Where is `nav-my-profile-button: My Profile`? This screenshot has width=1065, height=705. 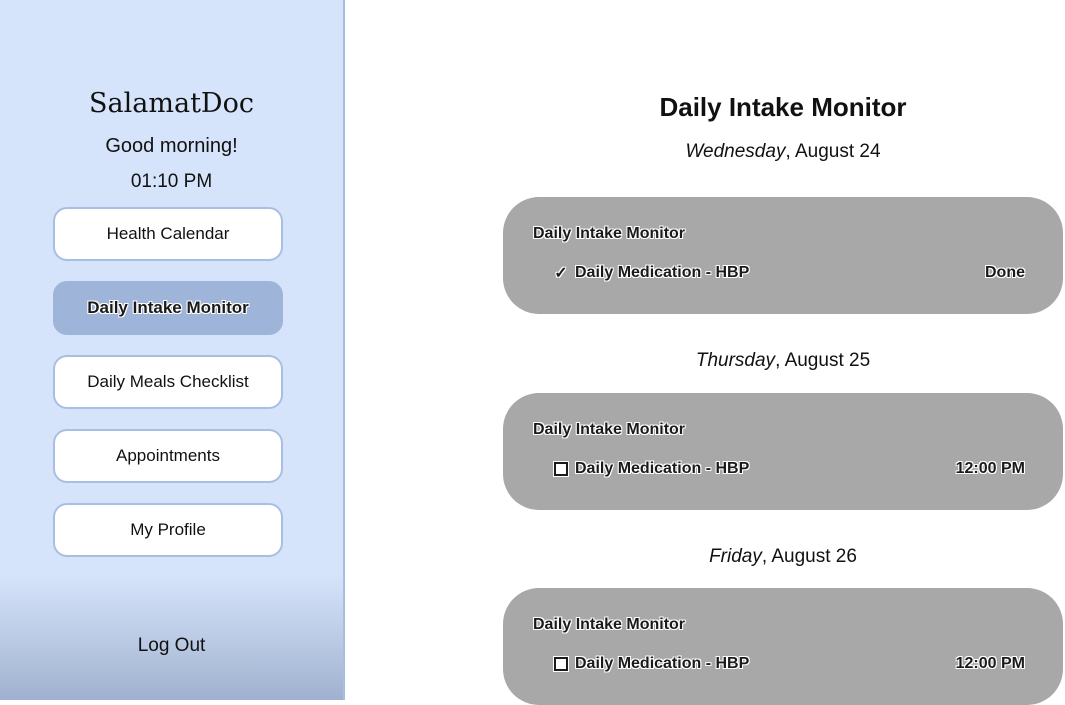 nav-my-profile-button: My Profile is located at coordinates (168, 530).